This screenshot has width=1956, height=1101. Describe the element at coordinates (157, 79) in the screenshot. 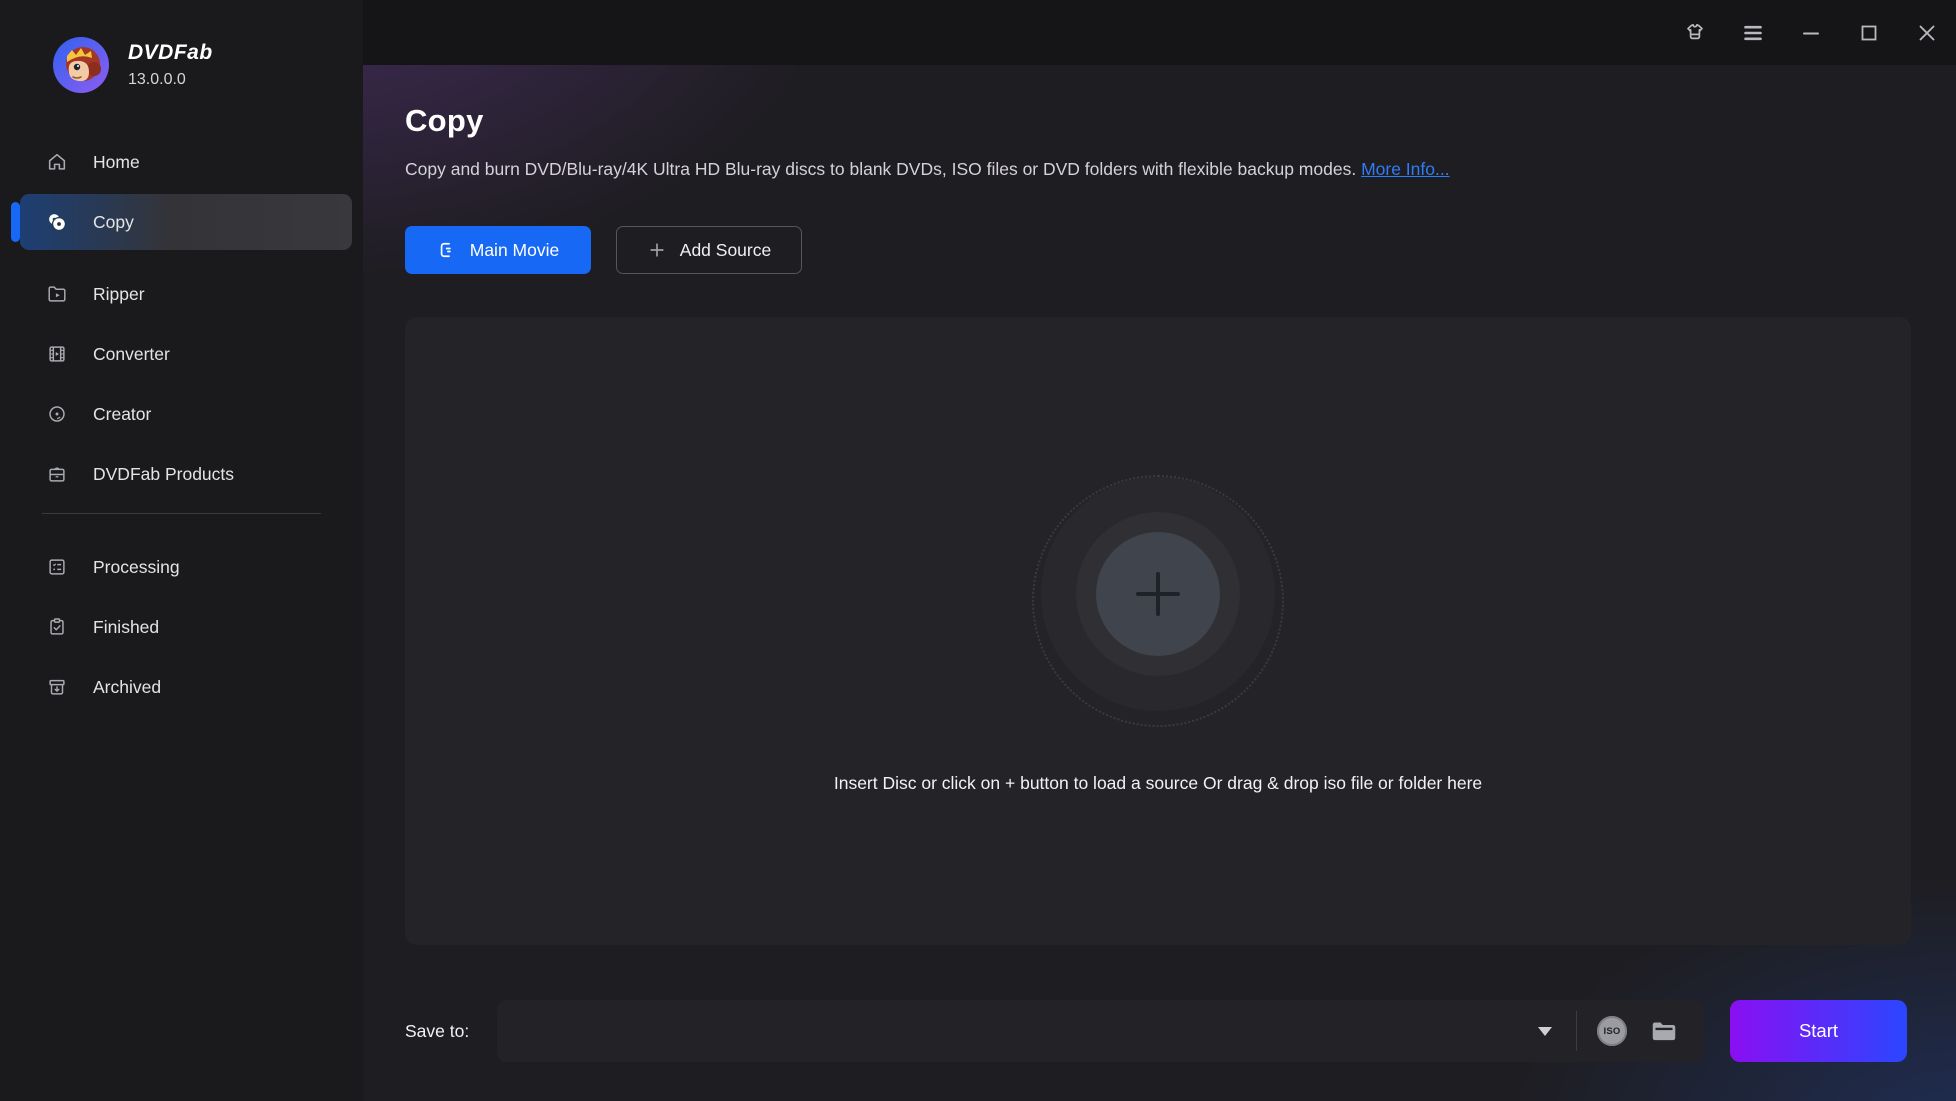

I see `app-version: 13.0.0.0` at that location.